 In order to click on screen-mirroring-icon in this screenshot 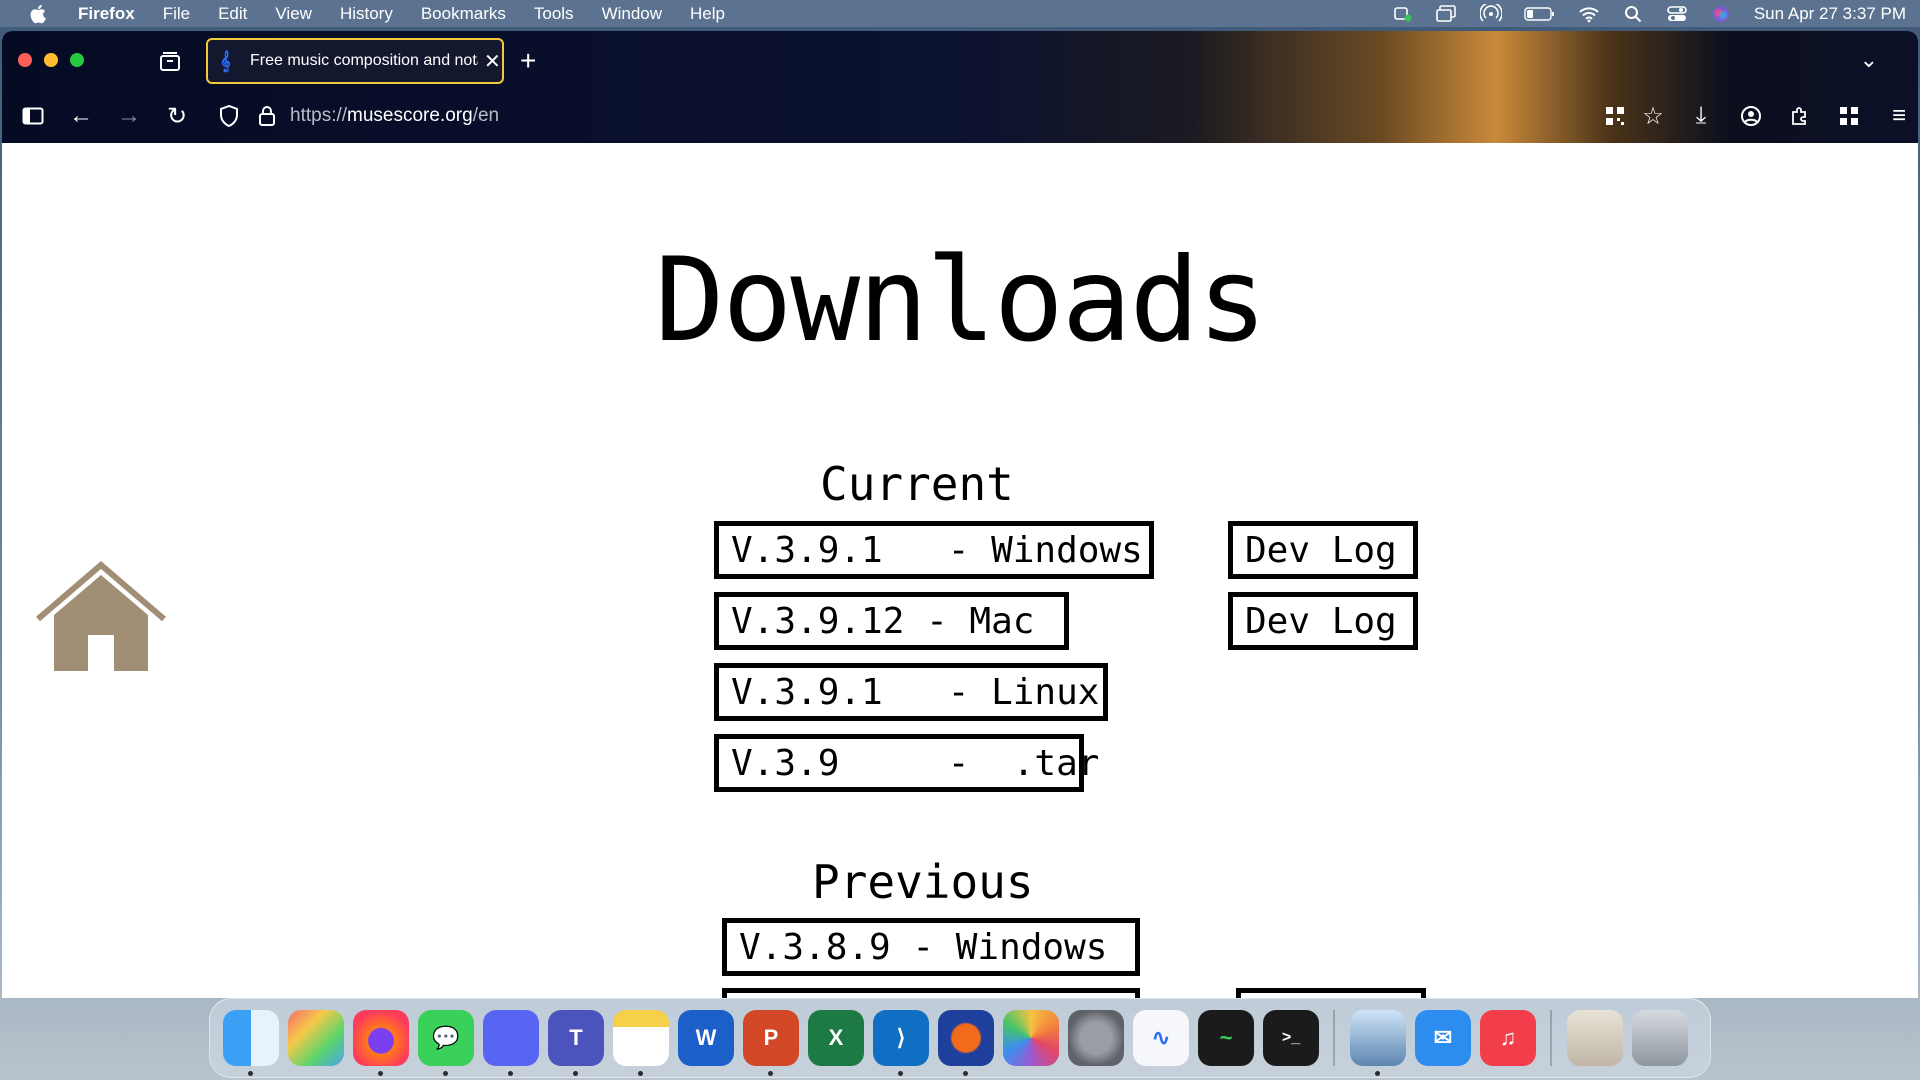, I will do `click(1447, 13)`.